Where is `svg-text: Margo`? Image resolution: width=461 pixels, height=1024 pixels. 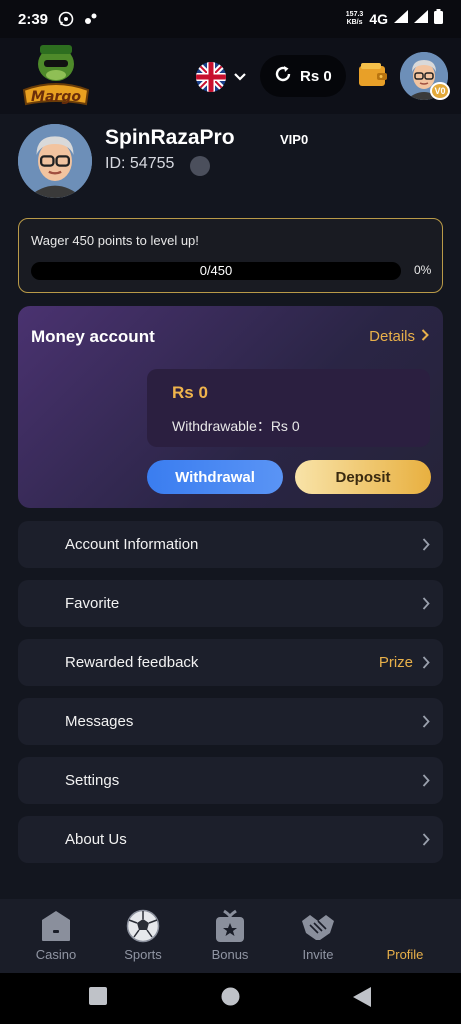 svg-text: Margo is located at coordinates (56, 97).